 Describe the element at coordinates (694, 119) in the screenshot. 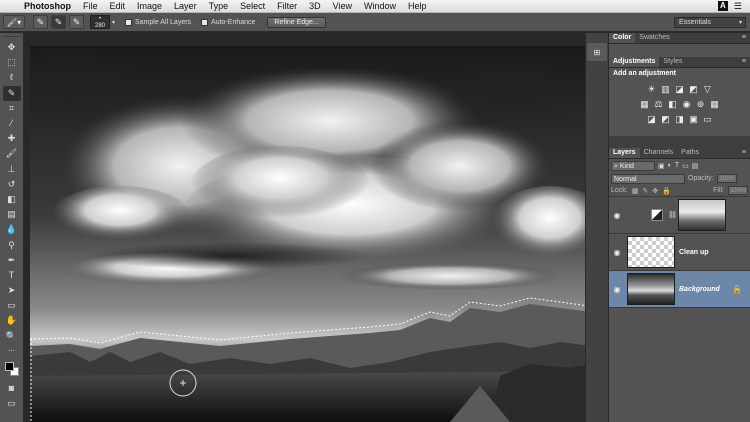

I see `selective-color-icon: ▣` at that location.